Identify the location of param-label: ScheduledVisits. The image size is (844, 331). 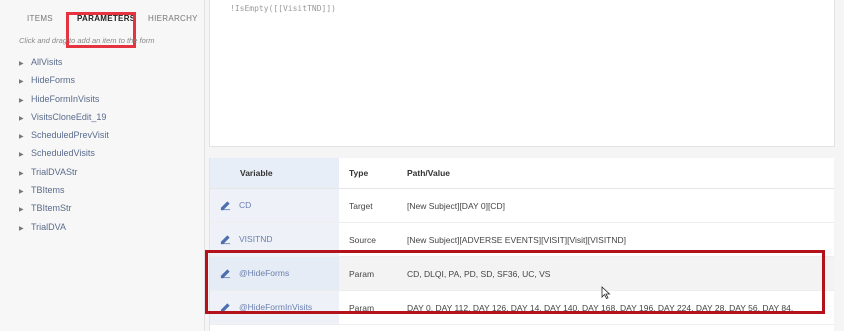
(63, 153).